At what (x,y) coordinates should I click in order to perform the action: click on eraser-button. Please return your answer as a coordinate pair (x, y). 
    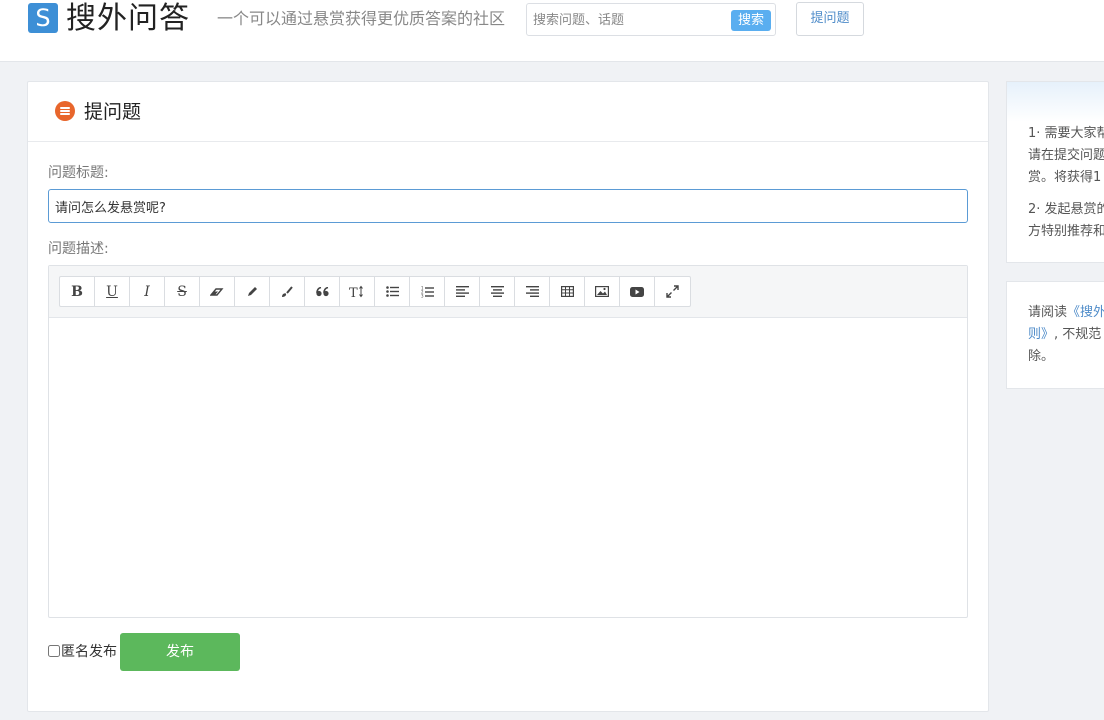
    Looking at the image, I should click on (217, 291).